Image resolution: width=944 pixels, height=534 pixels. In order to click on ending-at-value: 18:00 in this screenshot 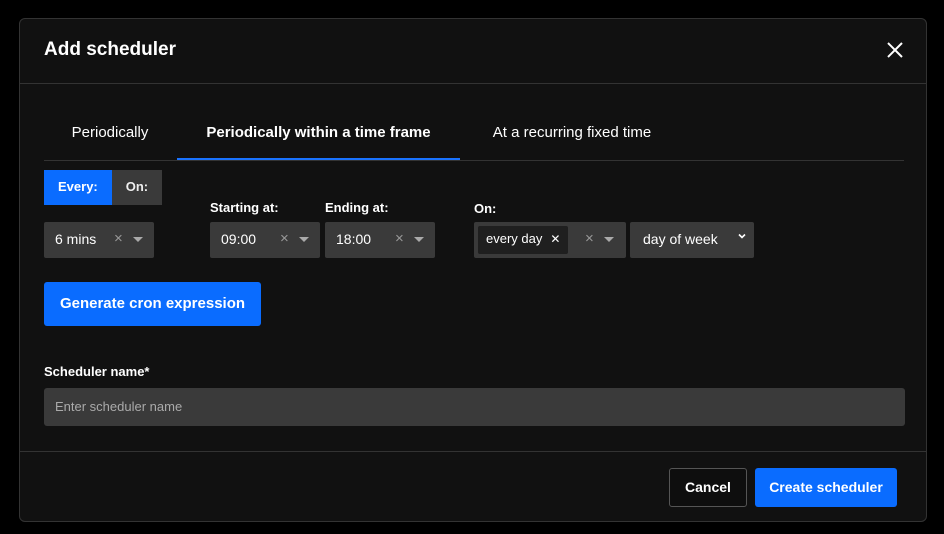, I will do `click(354, 239)`.